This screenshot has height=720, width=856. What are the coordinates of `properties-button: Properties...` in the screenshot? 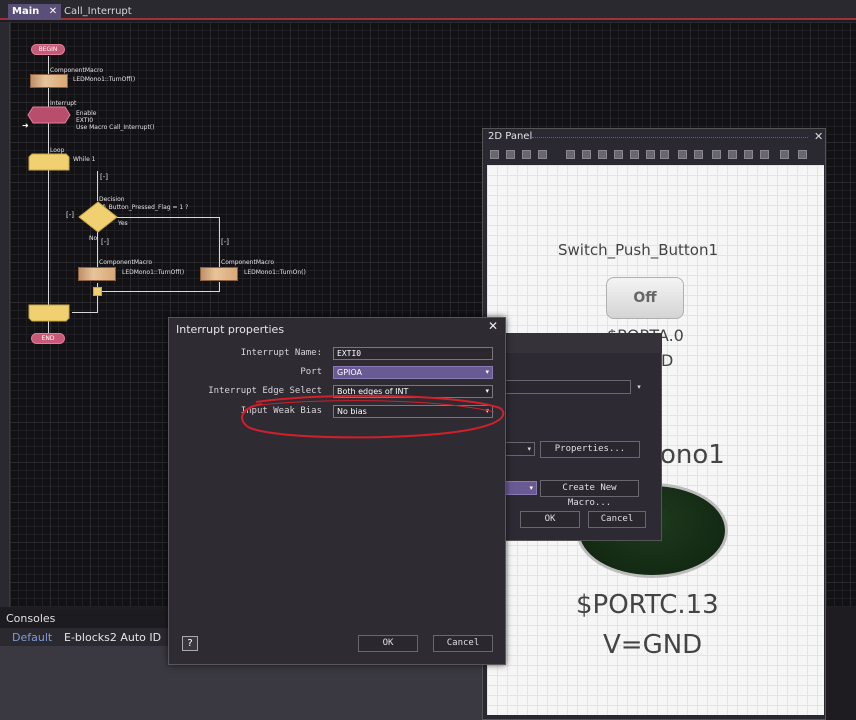 It's located at (590, 449).